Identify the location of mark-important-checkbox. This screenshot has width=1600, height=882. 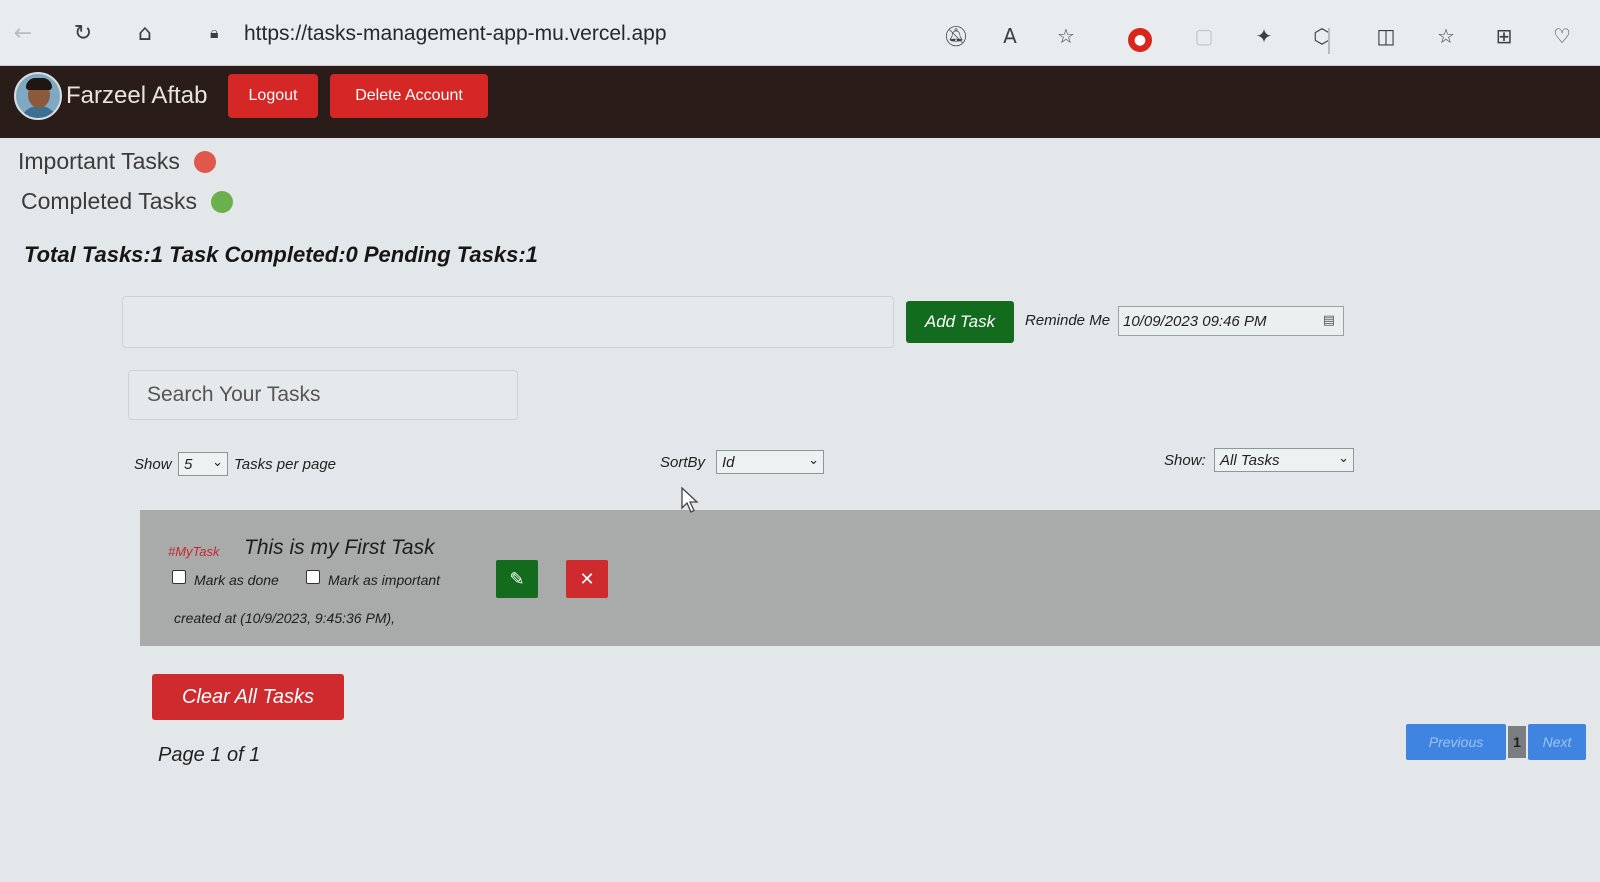
(313, 577).